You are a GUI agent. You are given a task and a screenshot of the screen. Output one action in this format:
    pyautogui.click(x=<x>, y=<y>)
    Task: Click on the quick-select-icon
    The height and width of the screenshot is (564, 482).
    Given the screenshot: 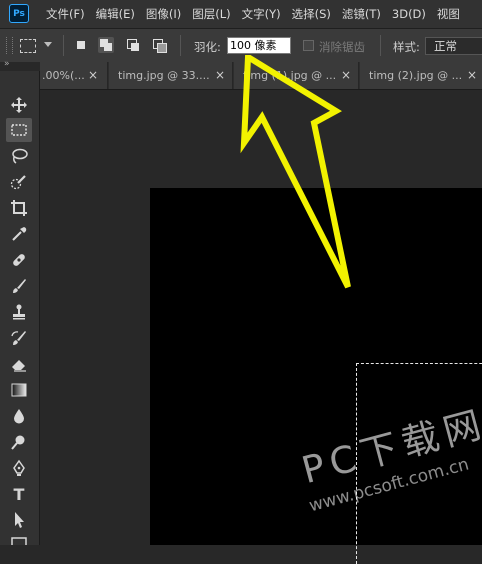 What is the action you would take?
    pyautogui.click(x=19, y=182)
    